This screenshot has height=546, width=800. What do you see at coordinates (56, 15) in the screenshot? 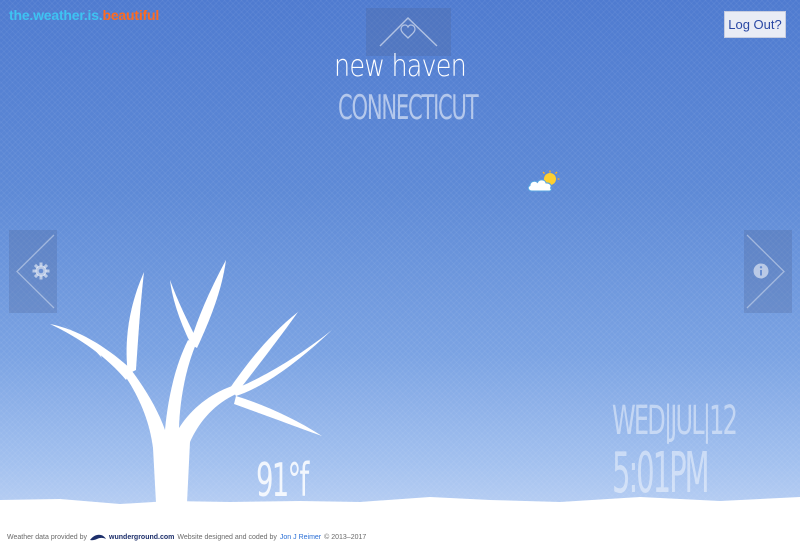
I see `brand-part-1: the.weather.is.` at bounding box center [56, 15].